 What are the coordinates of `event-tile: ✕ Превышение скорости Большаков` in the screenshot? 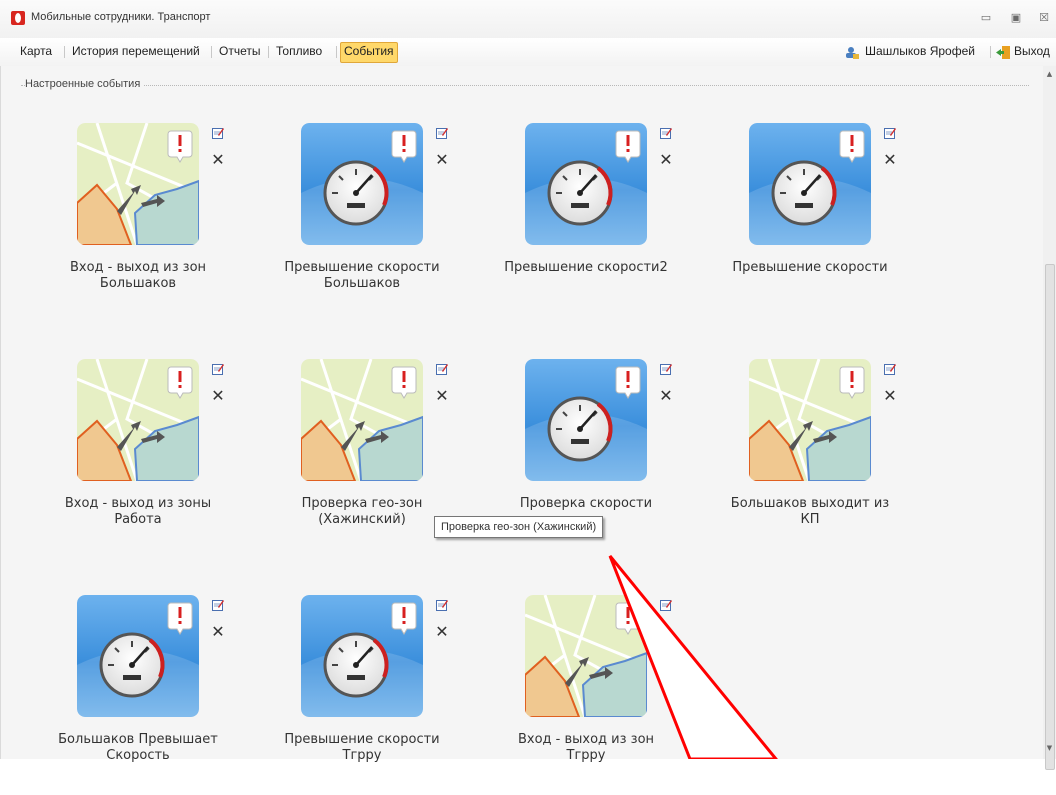 It's located at (402, 223).